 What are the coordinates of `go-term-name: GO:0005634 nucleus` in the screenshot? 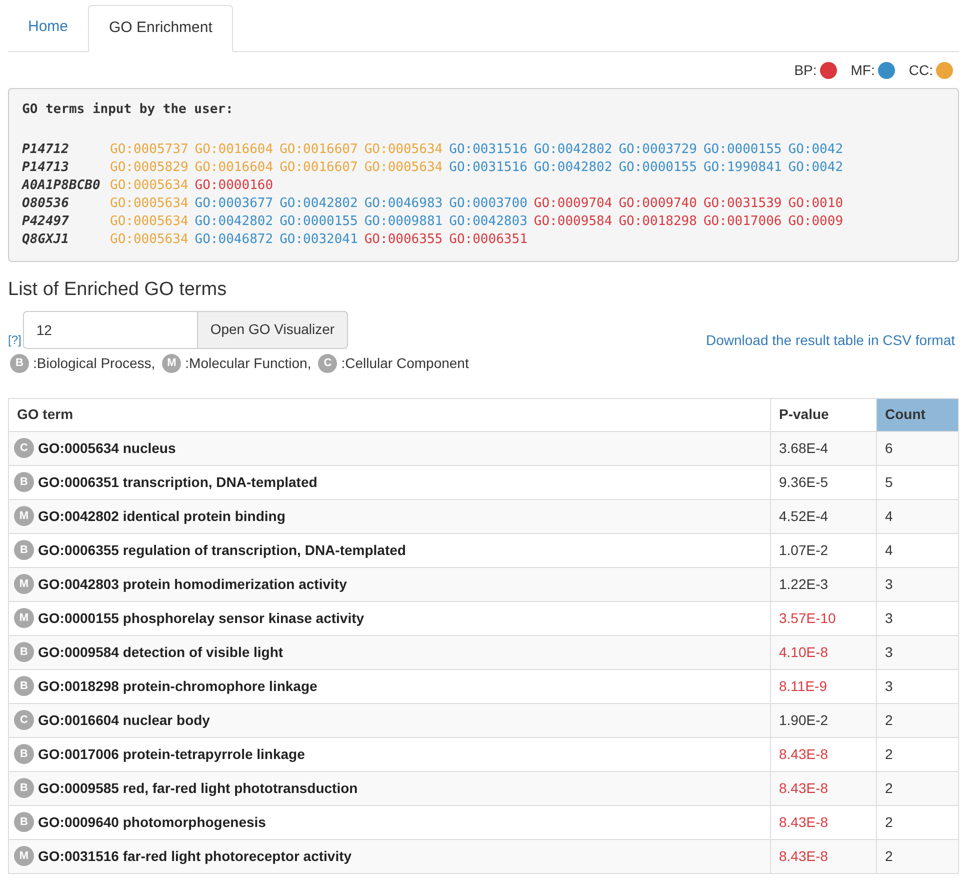 It's located at (107, 448).